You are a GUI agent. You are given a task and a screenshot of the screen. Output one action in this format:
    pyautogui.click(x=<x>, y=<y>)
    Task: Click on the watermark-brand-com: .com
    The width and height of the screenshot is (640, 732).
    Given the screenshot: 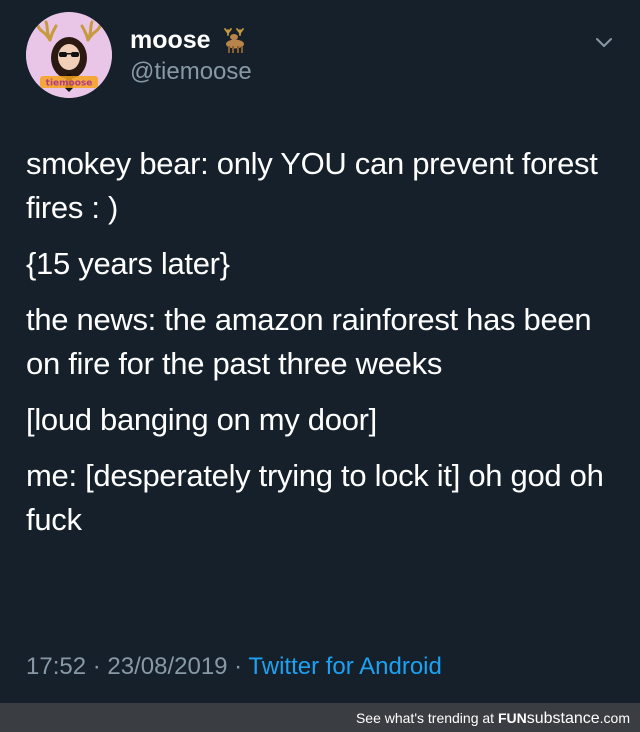 What is the action you would take?
    pyautogui.click(x=614, y=718)
    